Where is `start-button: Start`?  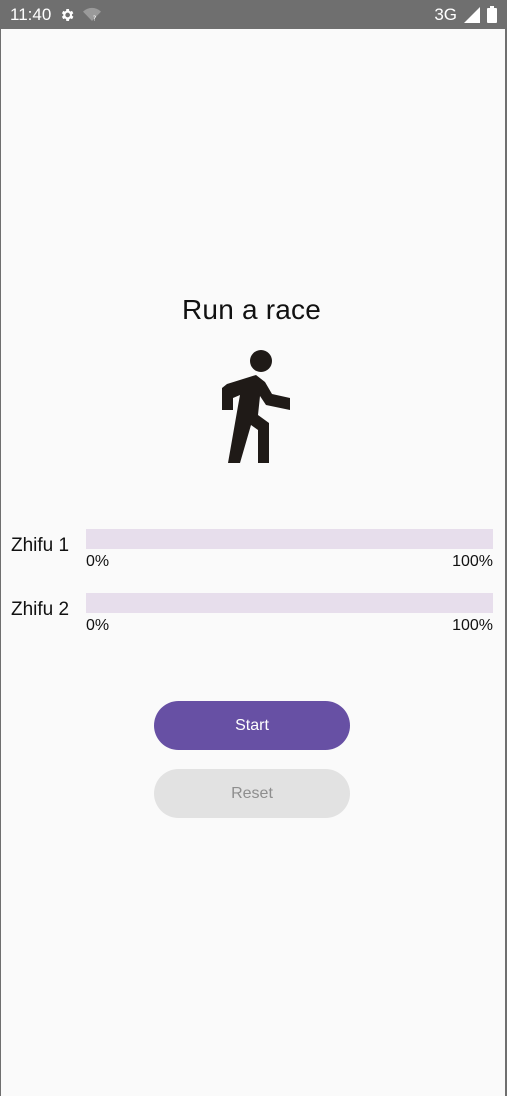 start-button: Start is located at coordinates (252, 725).